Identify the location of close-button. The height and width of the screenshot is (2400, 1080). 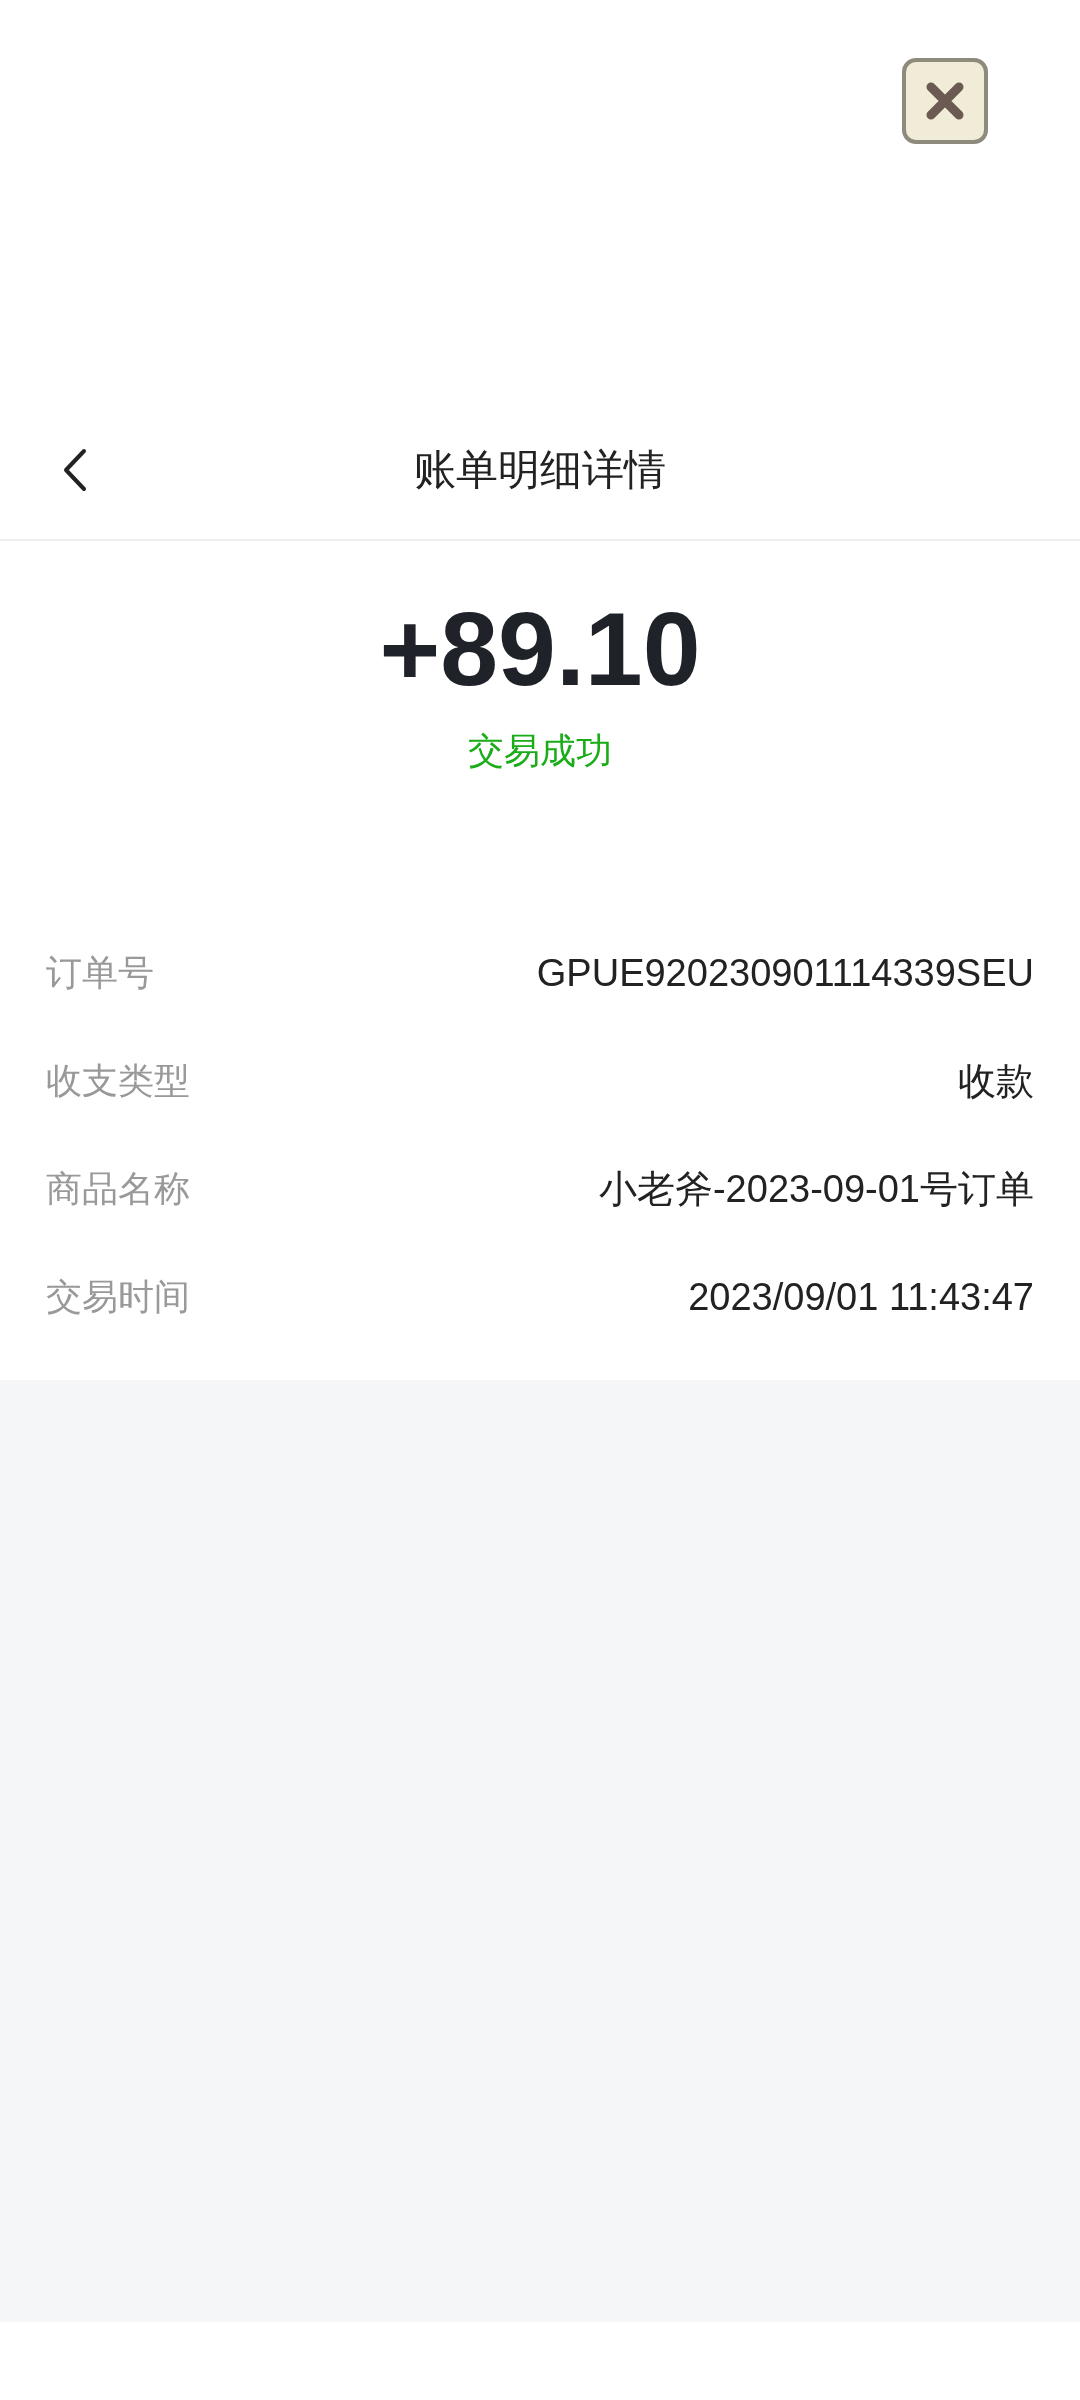
(945, 101).